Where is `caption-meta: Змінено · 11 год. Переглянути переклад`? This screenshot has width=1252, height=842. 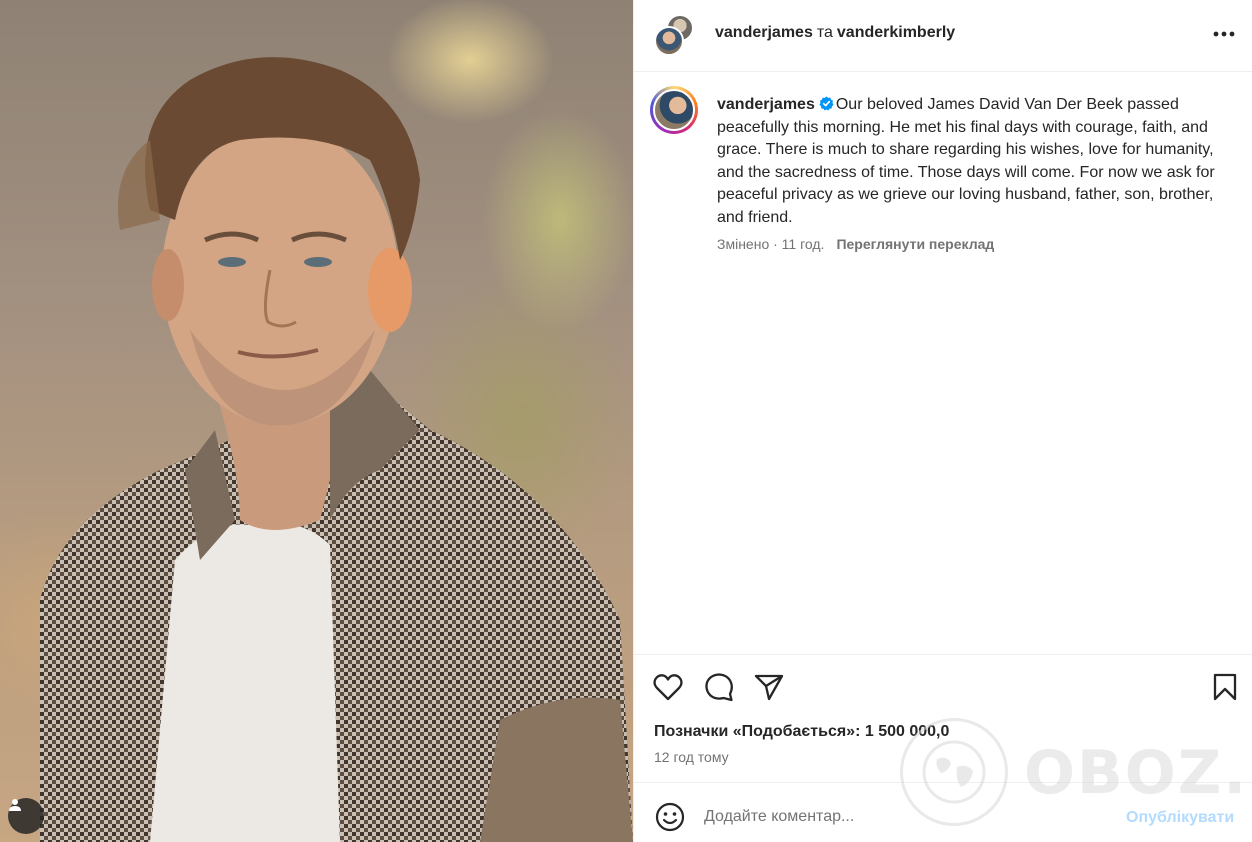
caption-meta: Змінено · 11 год. Переглянути переклад is located at coordinates (855, 244).